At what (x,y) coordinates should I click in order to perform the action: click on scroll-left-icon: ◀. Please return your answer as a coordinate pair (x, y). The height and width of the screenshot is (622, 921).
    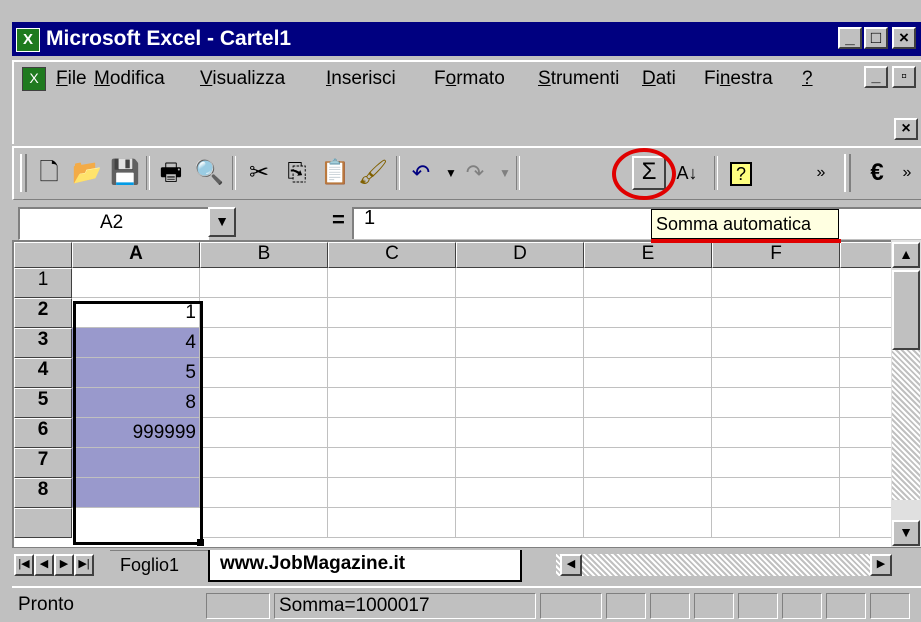
    Looking at the image, I should click on (571, 565).